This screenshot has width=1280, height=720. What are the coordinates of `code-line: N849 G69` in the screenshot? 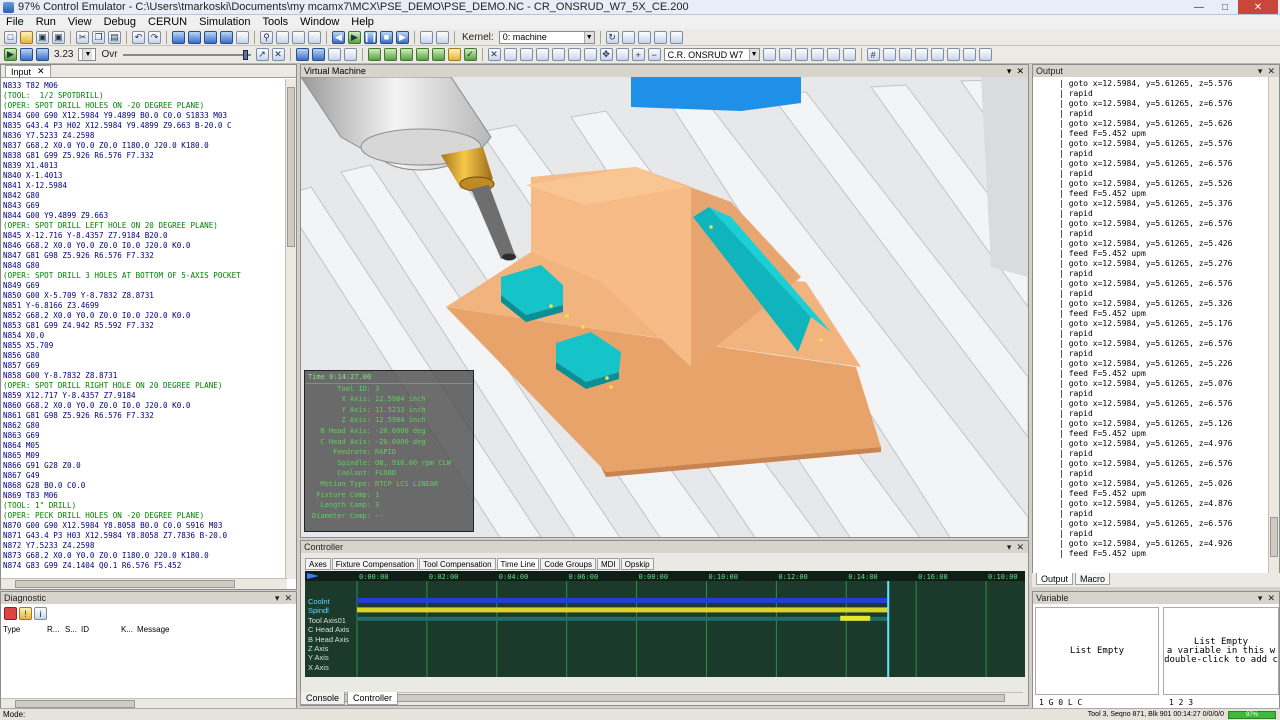 It's located at (144, 286).